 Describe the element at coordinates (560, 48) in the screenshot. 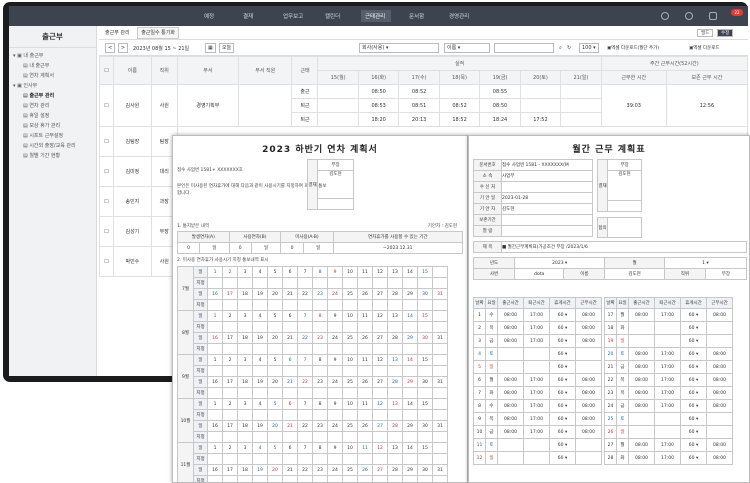

I see `search-icon: ⌕` at that location.